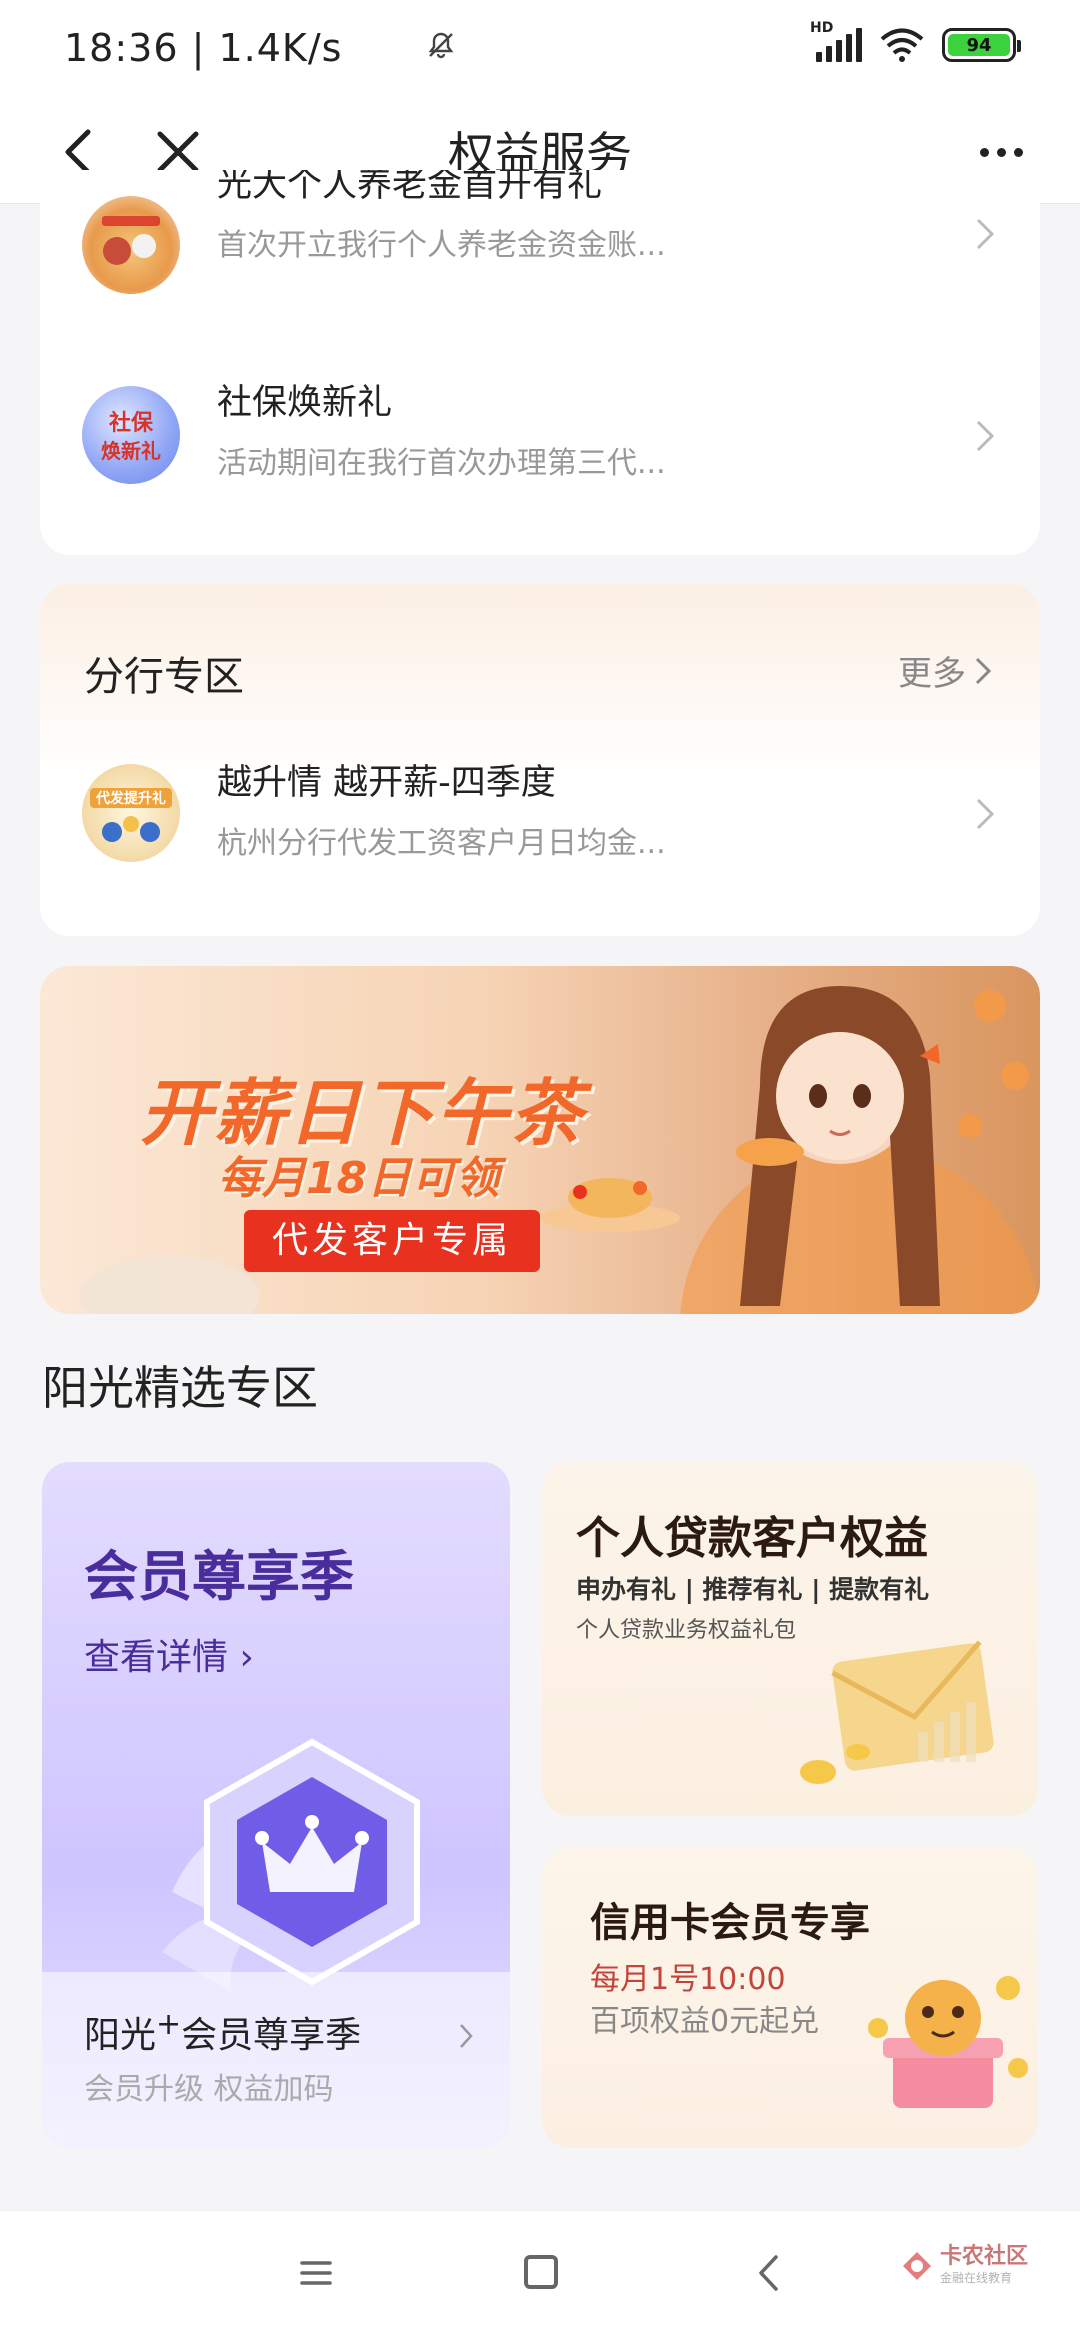  Describe the element at coordinates (131, 423) in the screenshot. I see `svg-text: 社保` at that location.